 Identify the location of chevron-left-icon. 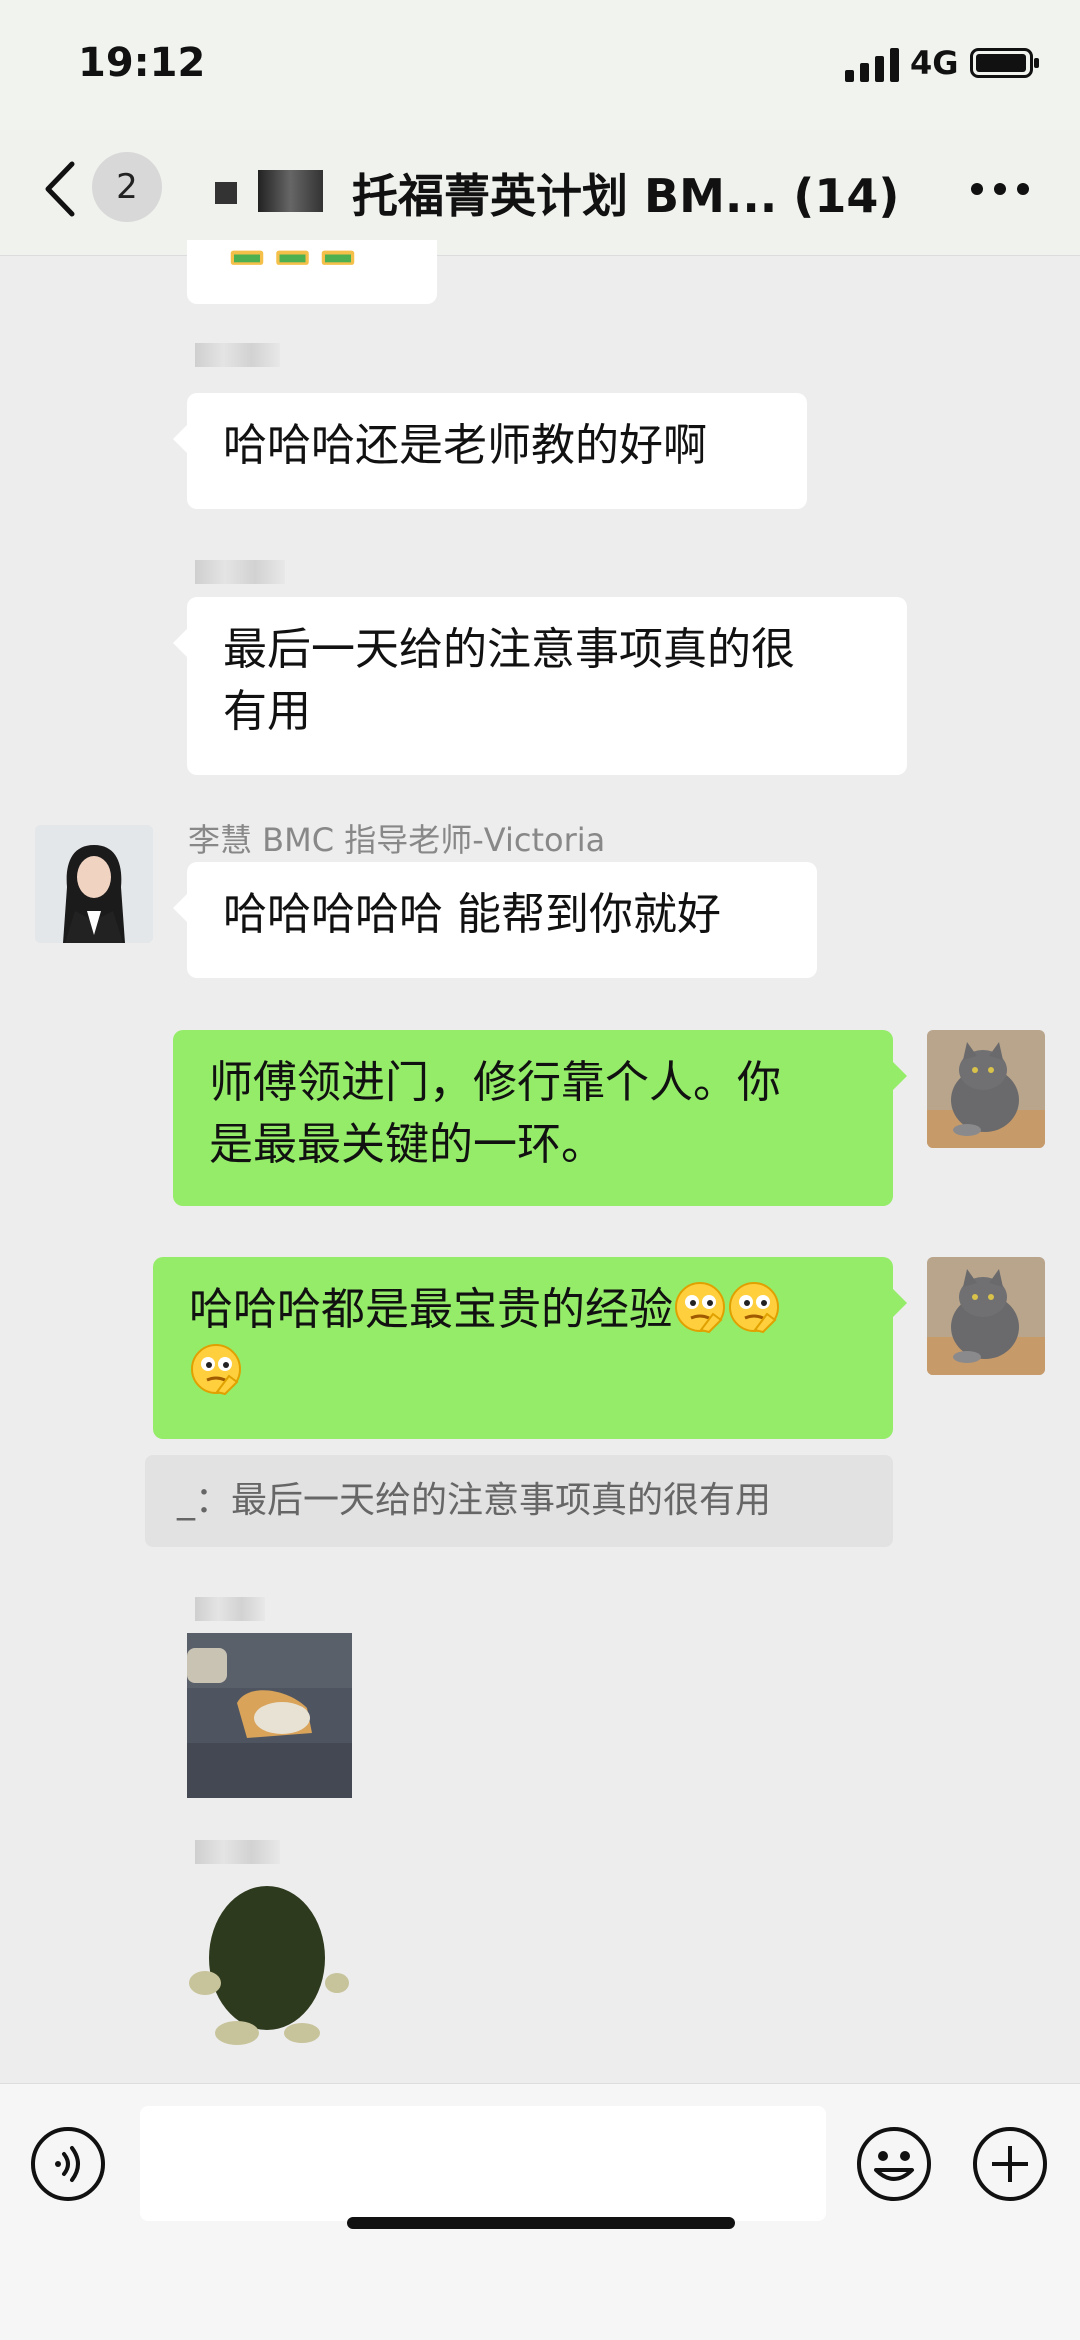
(60, 189).